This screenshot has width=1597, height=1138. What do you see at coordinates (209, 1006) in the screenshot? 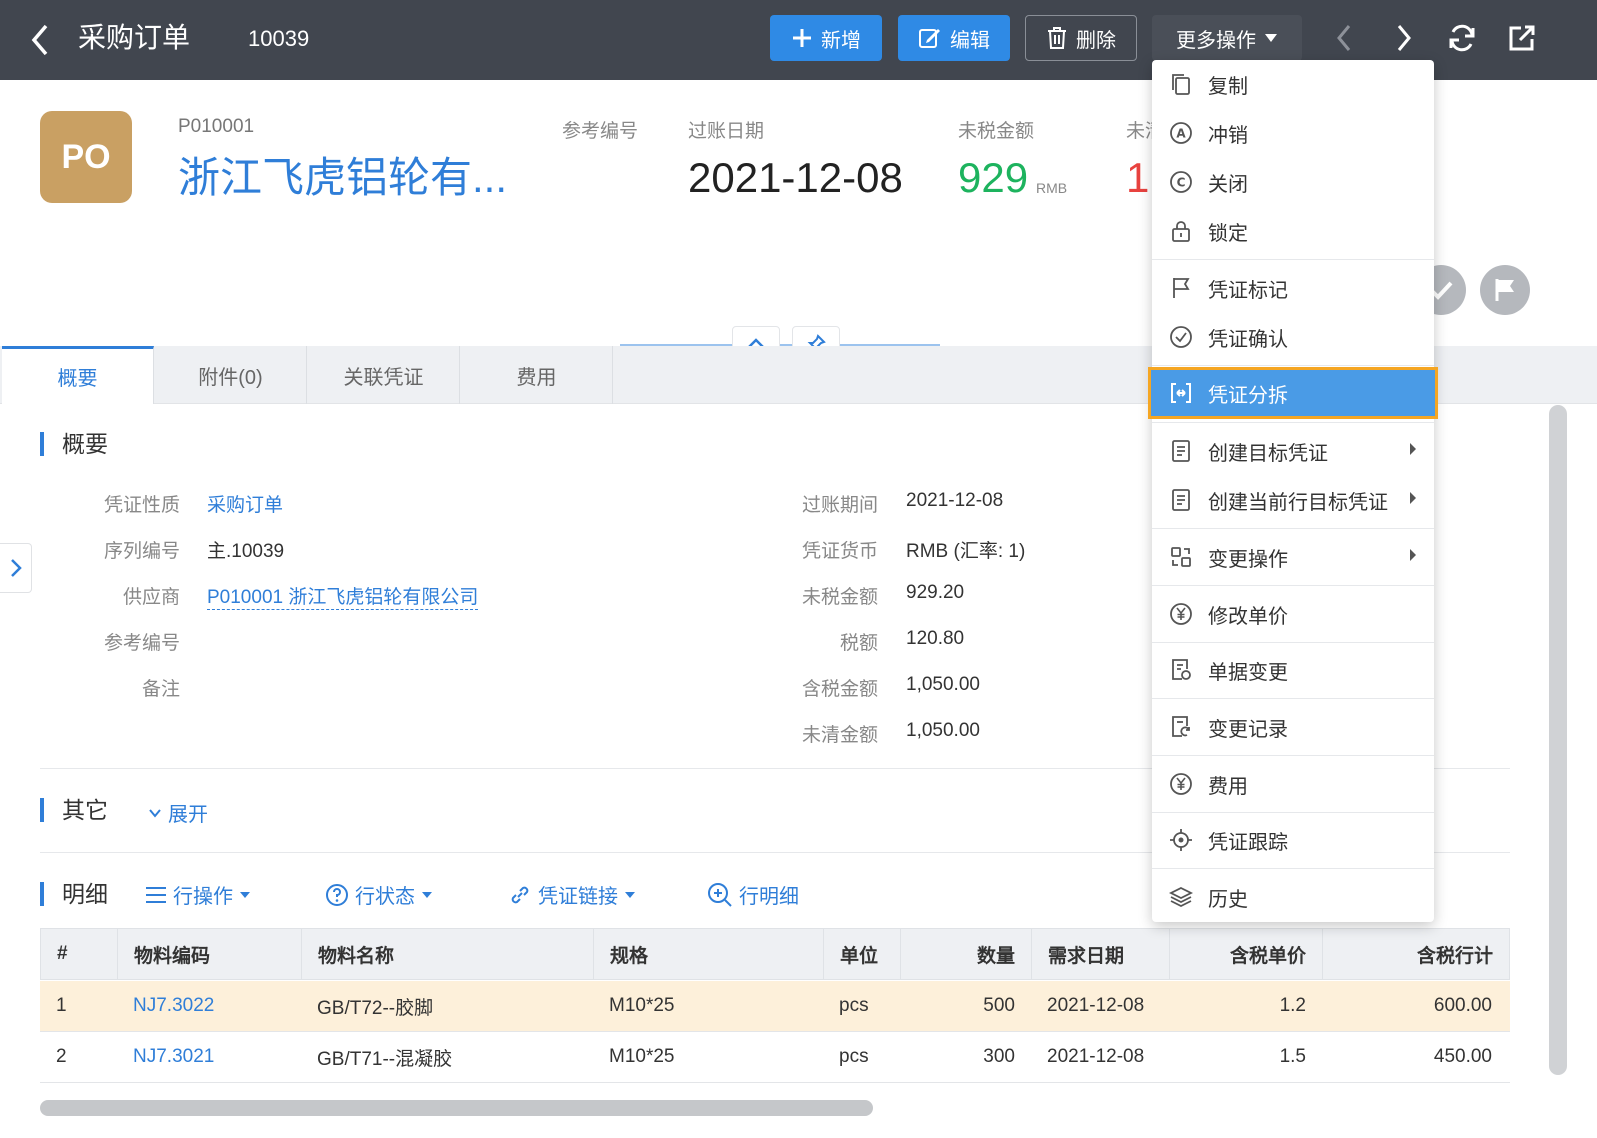
I see `cell-item-code: NJ7.3022` at bounding box center [209, 1006].